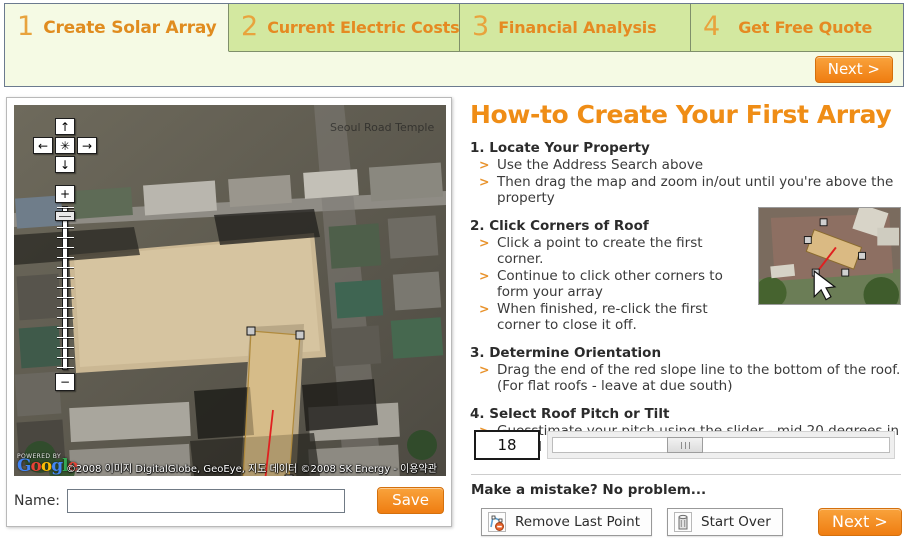  What do you see at coordinates (410, 500) in the screenshot?
I see `save-button: Save` at bounding box center [410, 500].